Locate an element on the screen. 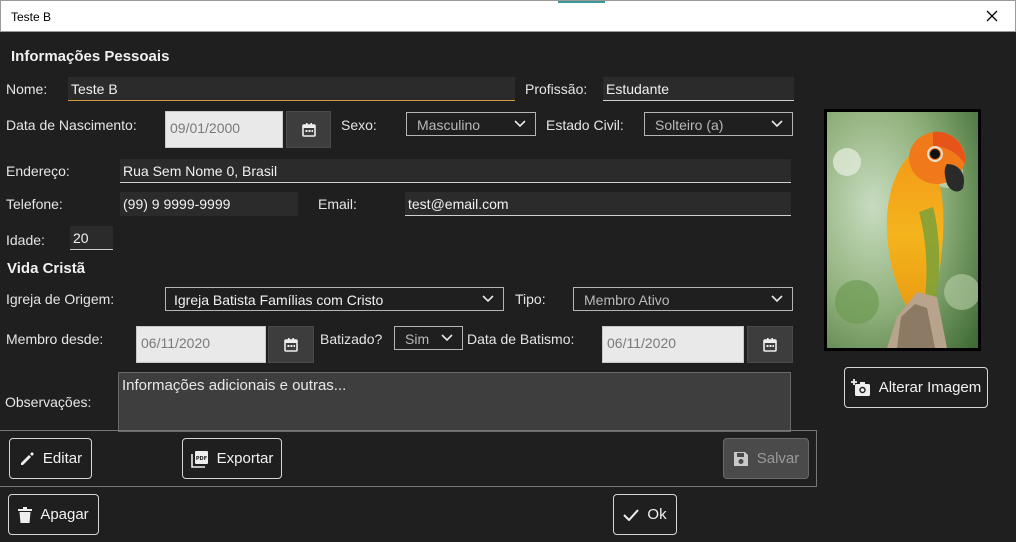  check-icon is located at coordinates (631, 514).